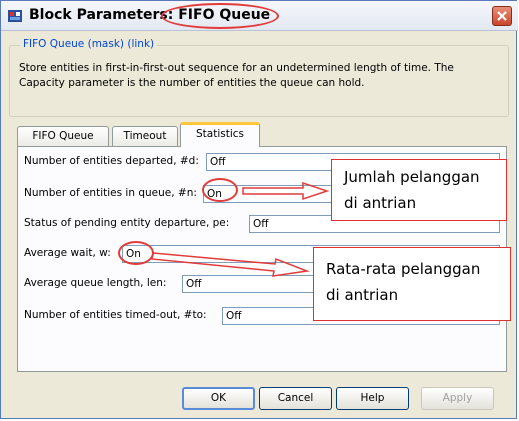 The height and width of the screenshot is (421, 519). I want to click on annotation-callout-avg-wait: Rata-rata pelanggan di antrian, so click(412, 284).